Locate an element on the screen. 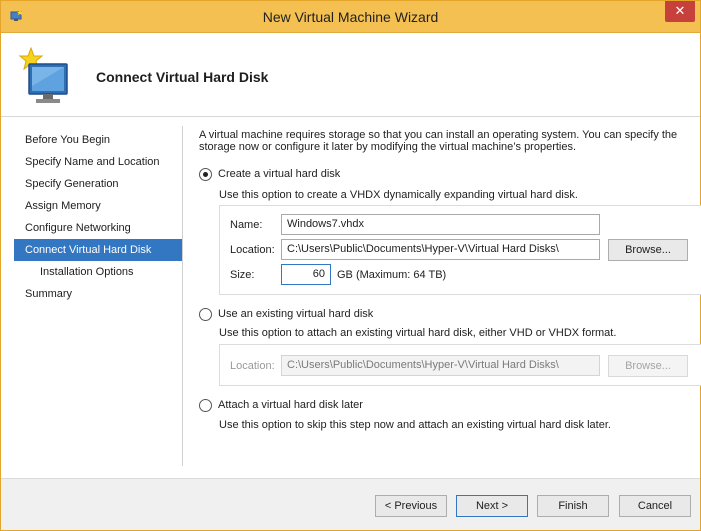 This screenshot has height=531, width=701. vhd-name-input: Windows7.vhdx is located at coordinates (440, 224).